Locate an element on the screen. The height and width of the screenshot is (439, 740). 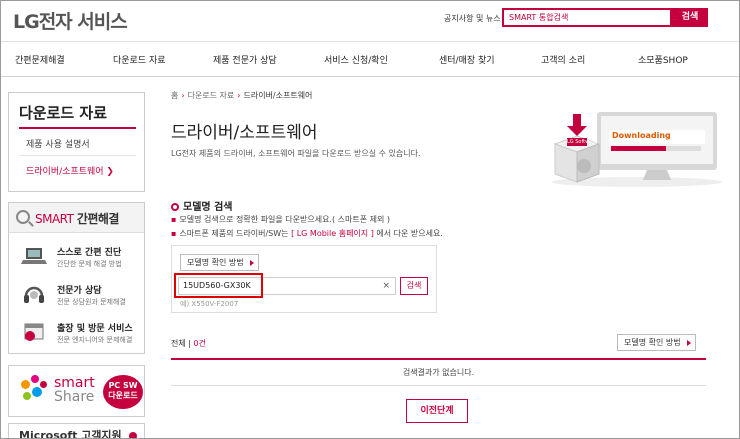
visit-service-title: 출장 및 방문 서비스 is located at coordinates (95, 329).